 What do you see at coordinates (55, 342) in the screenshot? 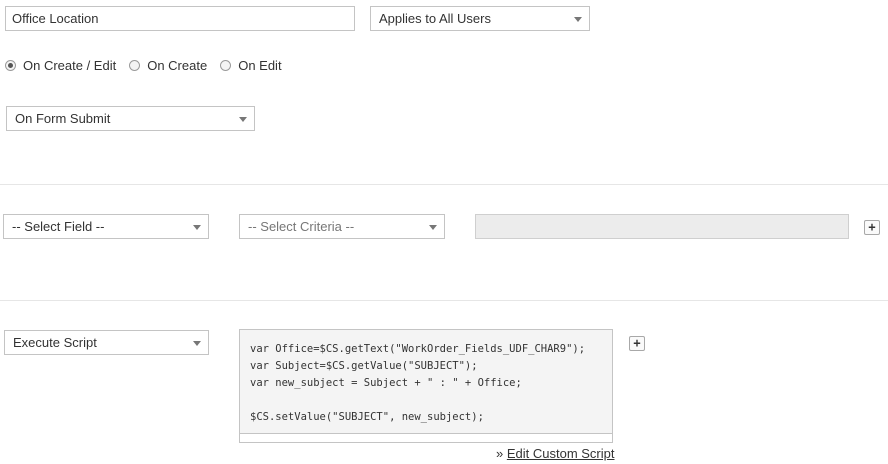
I see `action-select-value: Execute Script` at bounding box center [55, 342].